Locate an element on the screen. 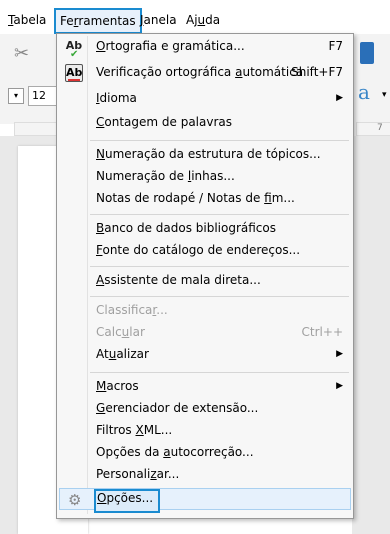 This screenshot has width=390, height=534. menu-ferramentas: Ferramentas is located at coordinates (98, 21).